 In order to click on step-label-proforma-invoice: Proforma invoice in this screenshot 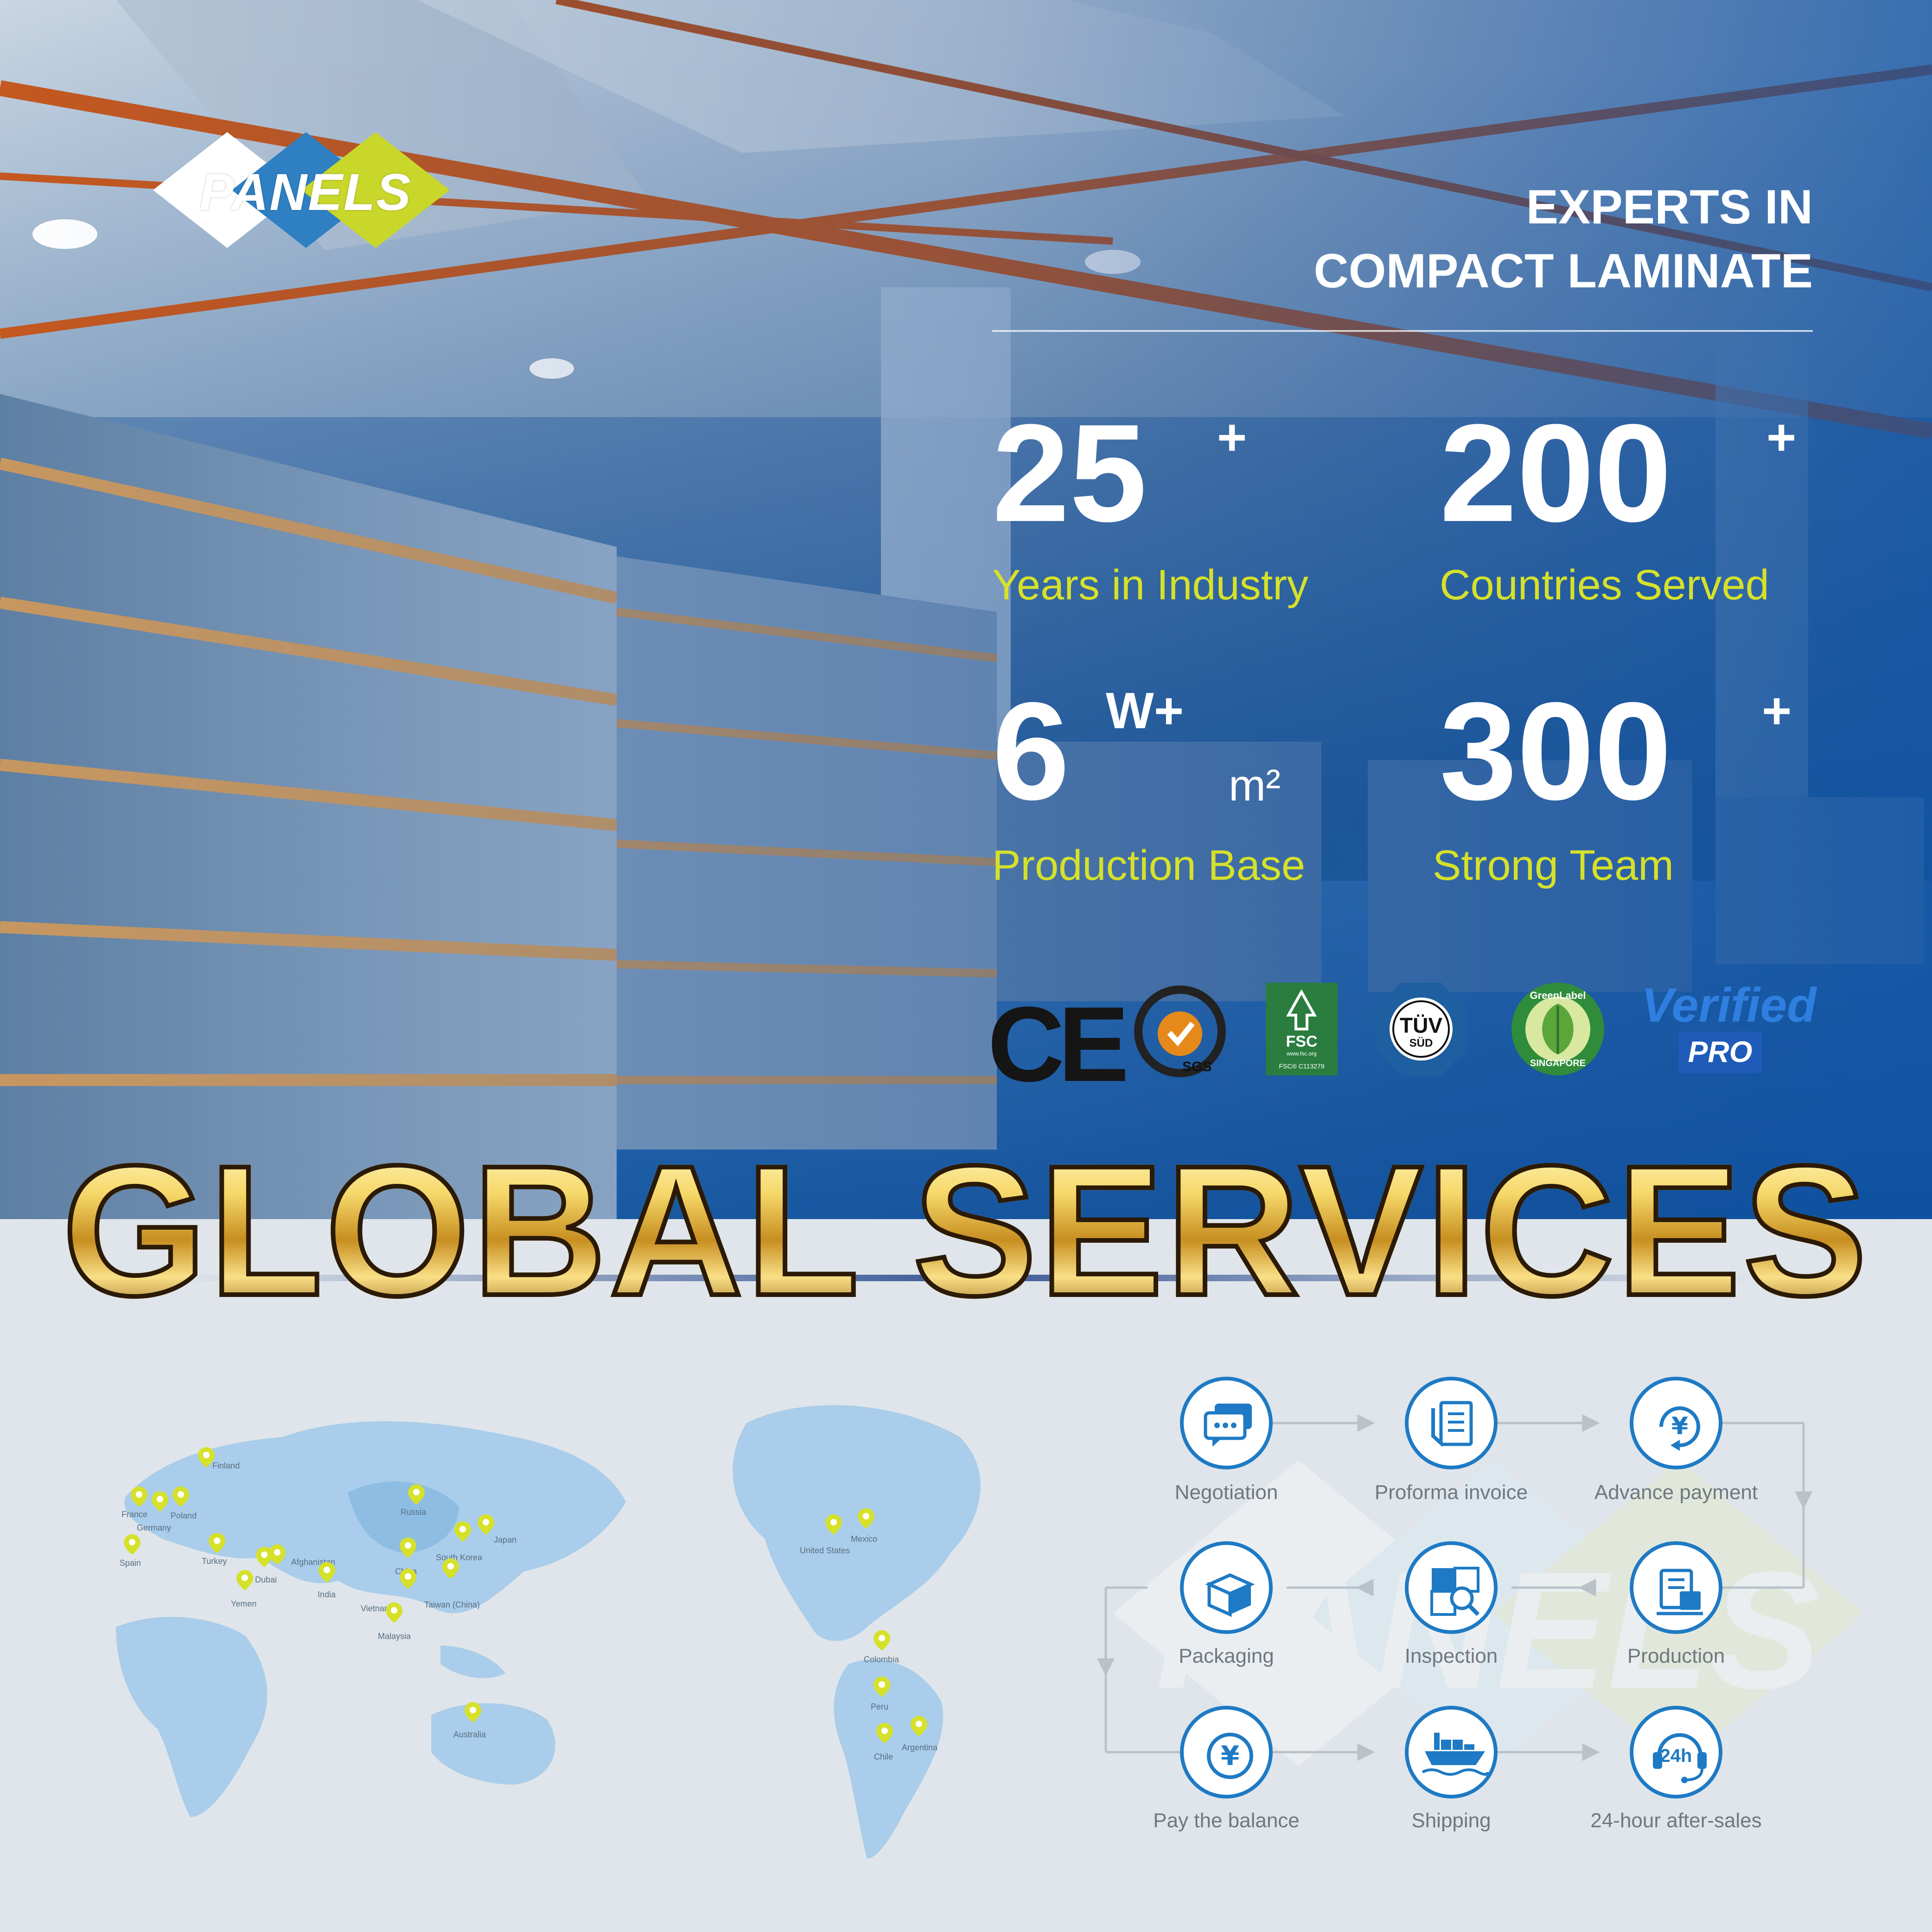, I will do `click(1451, 1492)`.